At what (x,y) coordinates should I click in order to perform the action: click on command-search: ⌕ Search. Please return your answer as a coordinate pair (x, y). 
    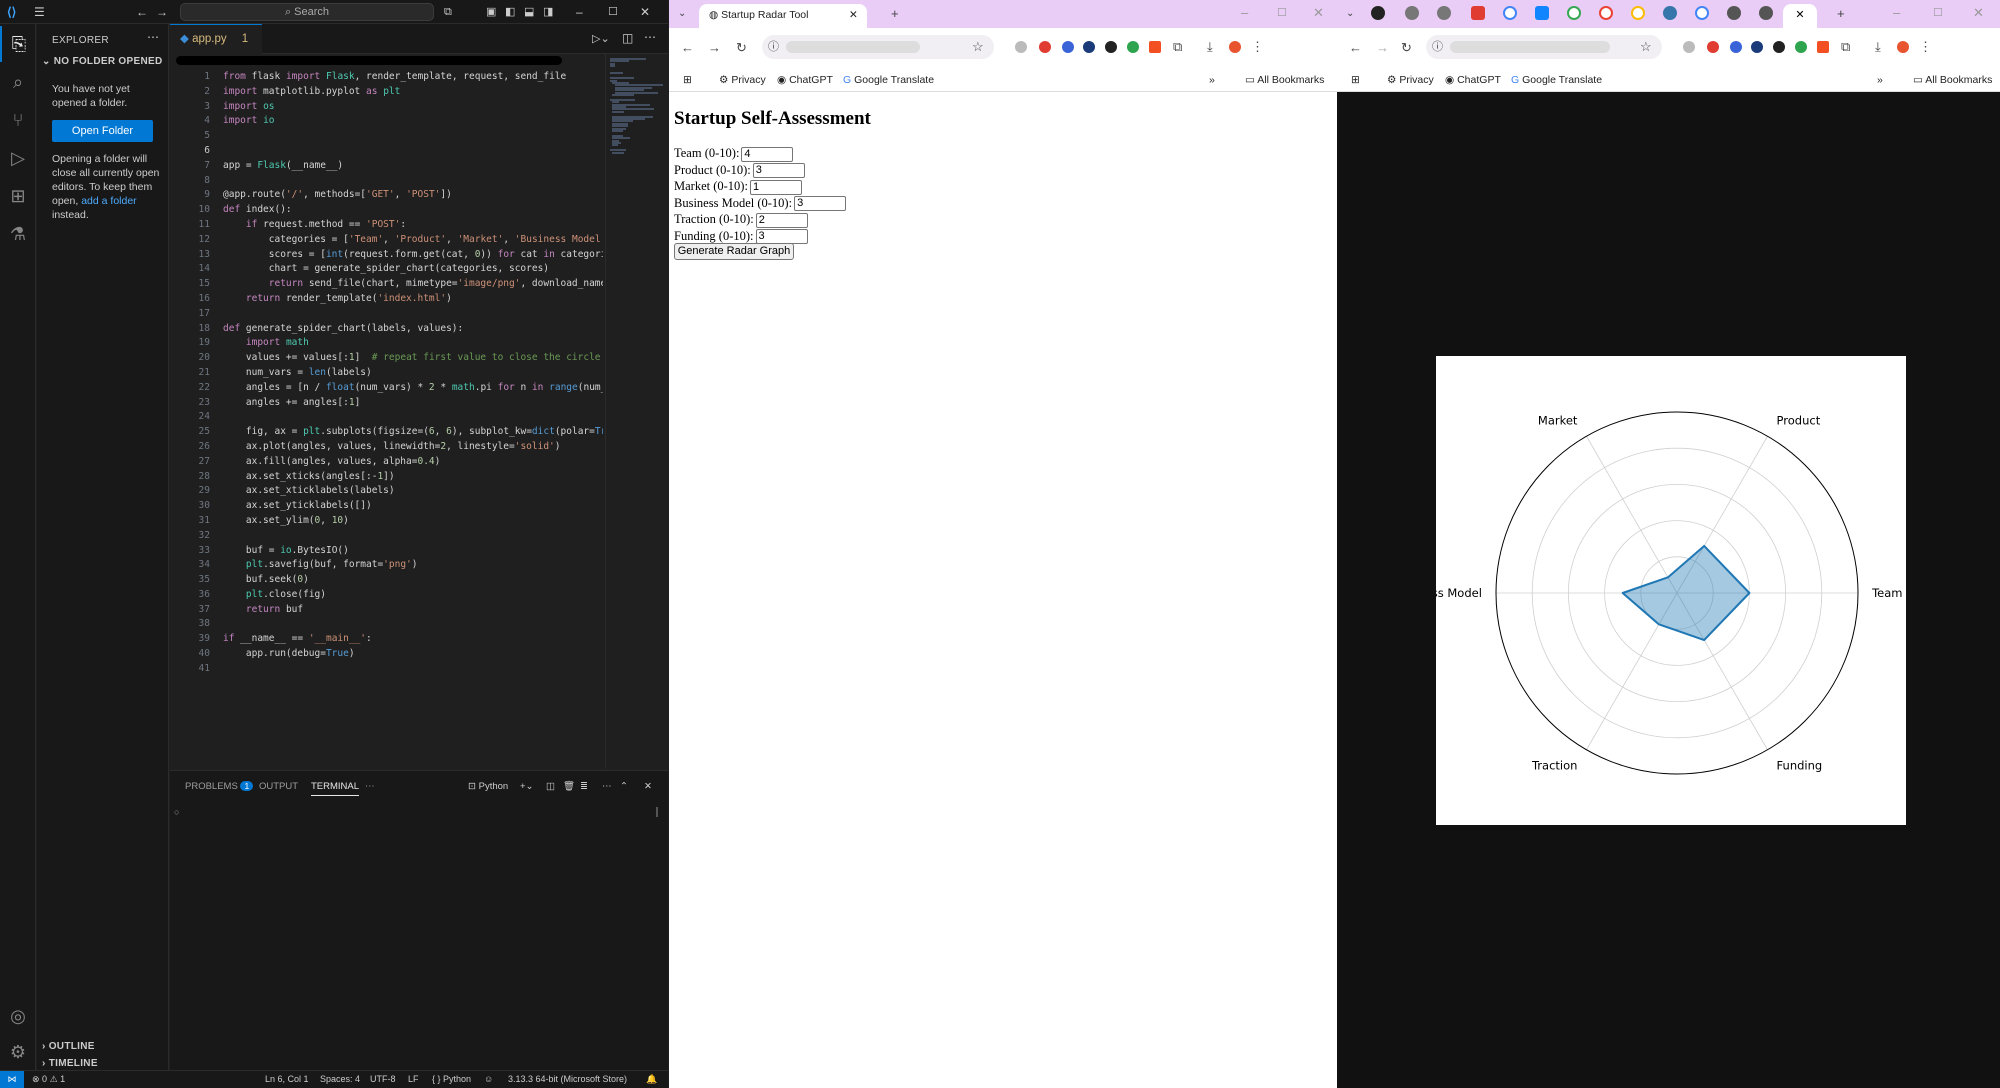
    Looking at the image, I should click on (307, 12).